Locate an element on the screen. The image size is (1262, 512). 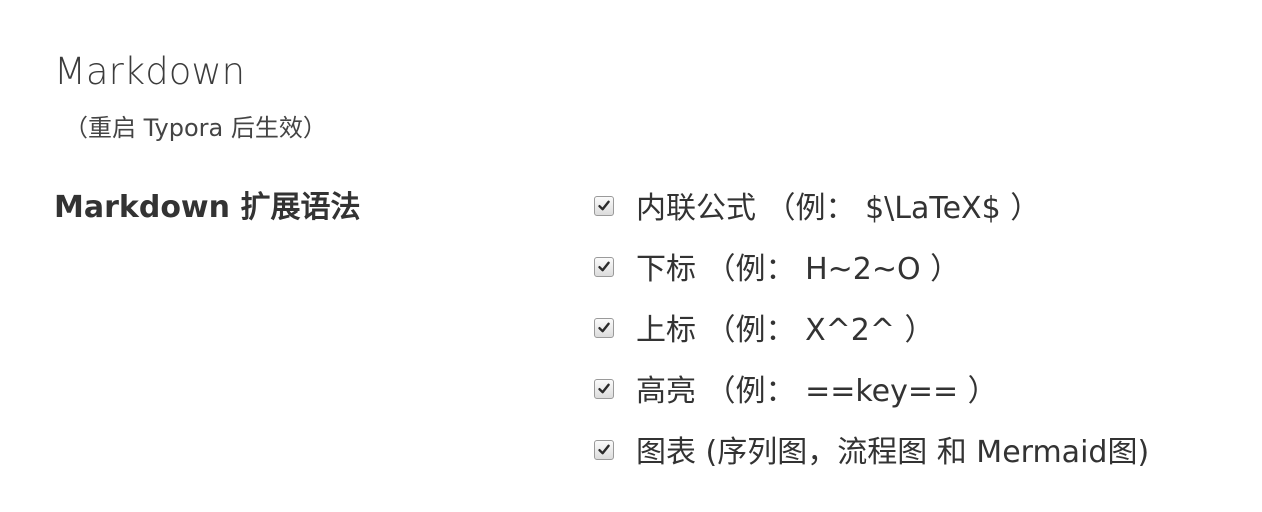
option-highlight: 高亮 （例： ==key== ） is located at coordinates (914, 391).